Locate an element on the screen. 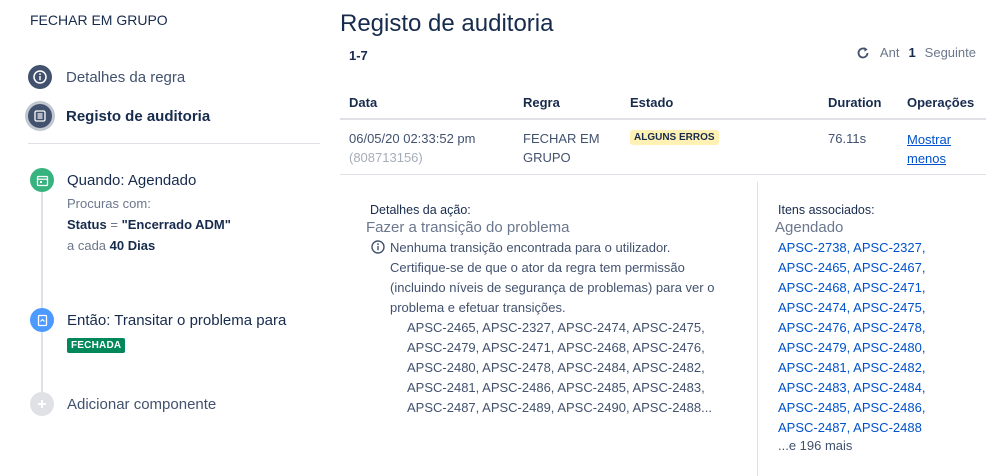  row-id: (808713156) is located at coordinates (386, 157).